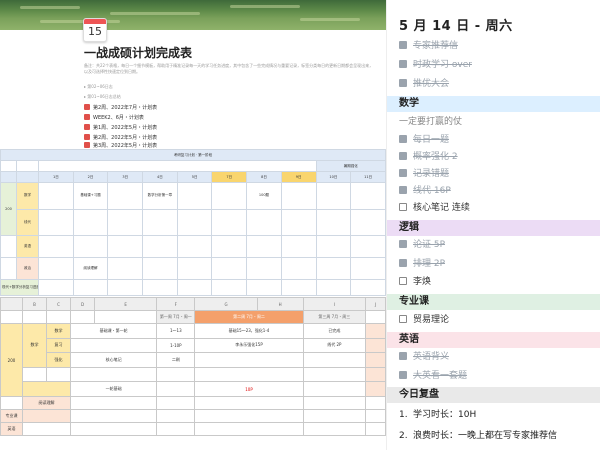 The height and width of the screenshot is (450, 600). Describe the element at coordinates (90, 196) in the screenshot. I see `sheet-cell: 基础课+习题` at that location.